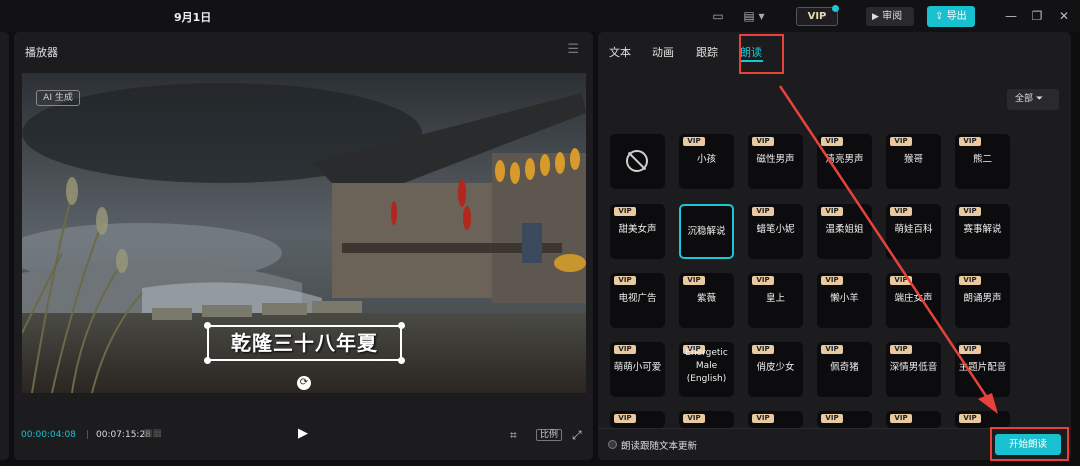  I want to click on voice-card: VIP 皇上, so click(775, 300).